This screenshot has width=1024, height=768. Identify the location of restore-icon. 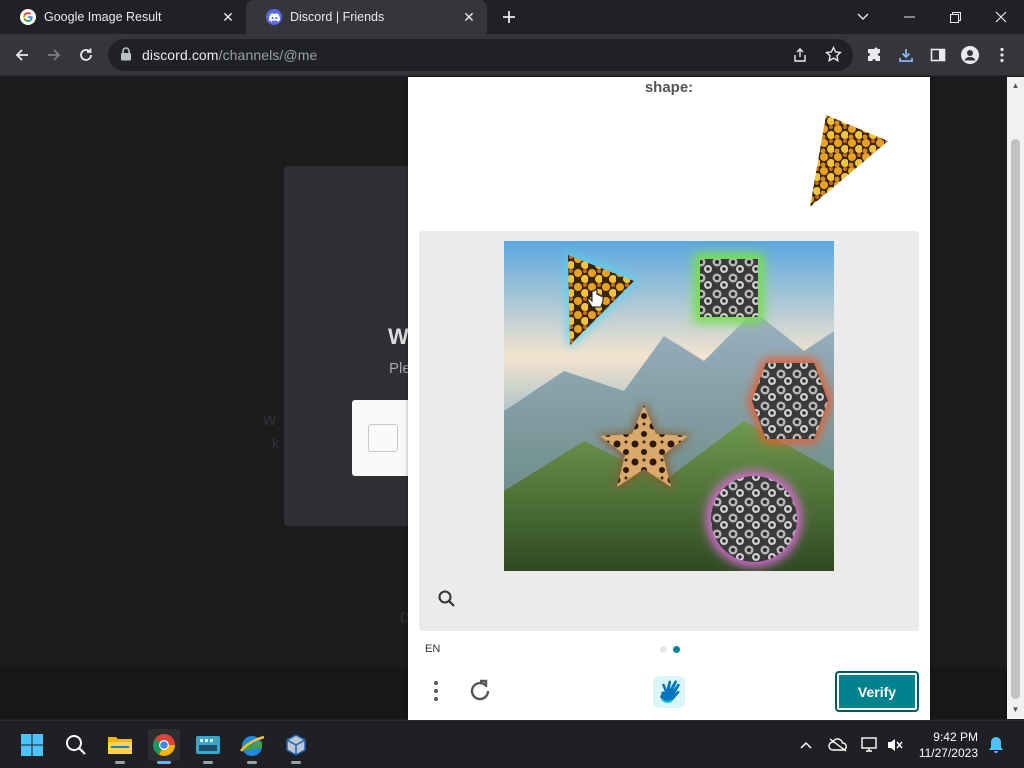
(955, 17).